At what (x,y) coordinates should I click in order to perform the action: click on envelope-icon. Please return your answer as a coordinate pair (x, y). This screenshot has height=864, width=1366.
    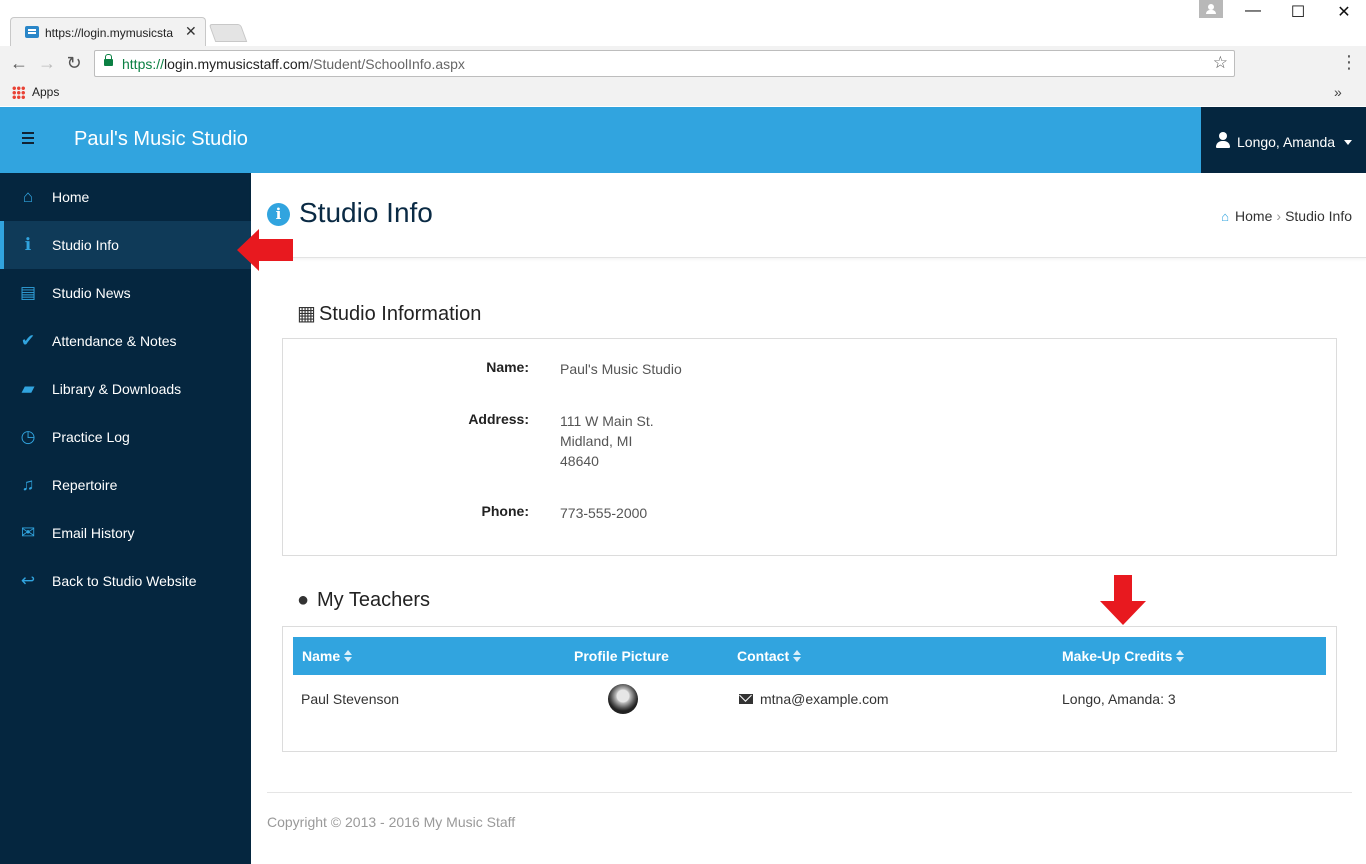
    Looking at the image, I should click on (746, 699).